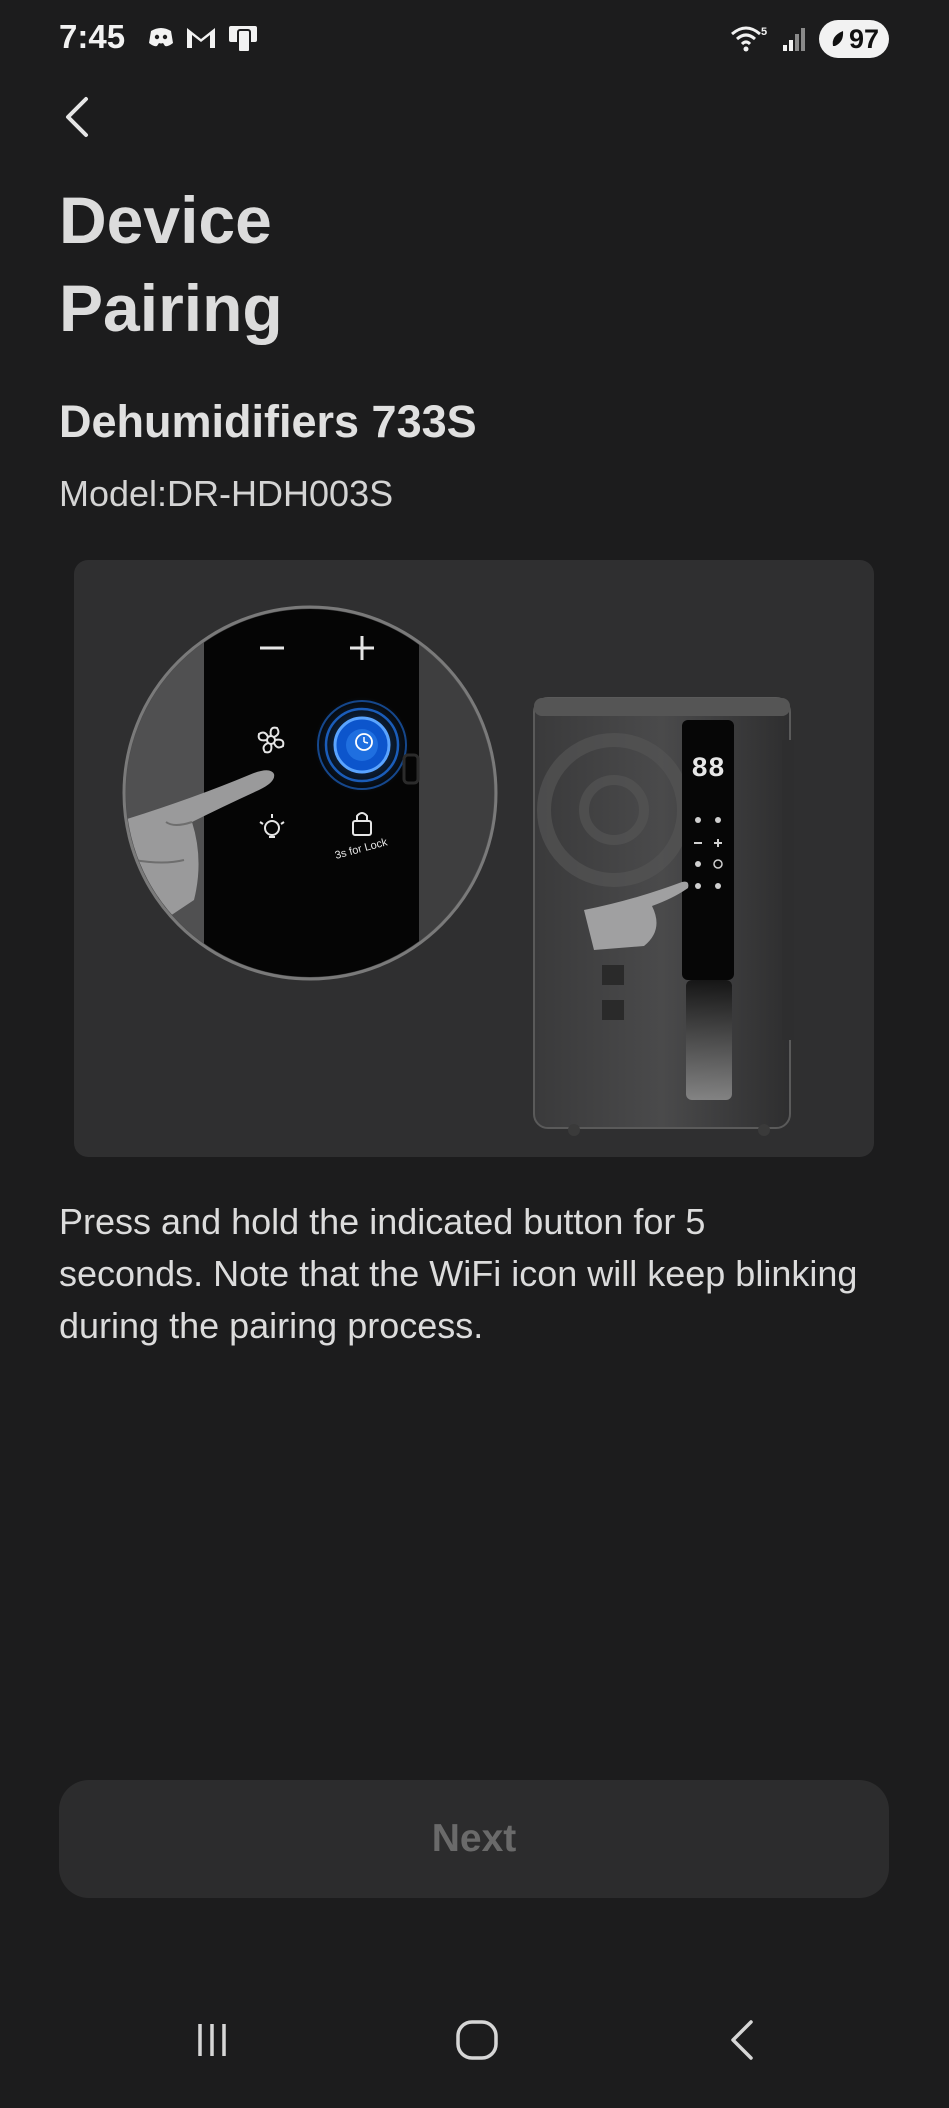 The height and width of the screenshot is (2108, 949). What do you see at coordinates (764, 32) in the screenshot?
I see `wifi-badge: 5` at bounding box center [764, 32].